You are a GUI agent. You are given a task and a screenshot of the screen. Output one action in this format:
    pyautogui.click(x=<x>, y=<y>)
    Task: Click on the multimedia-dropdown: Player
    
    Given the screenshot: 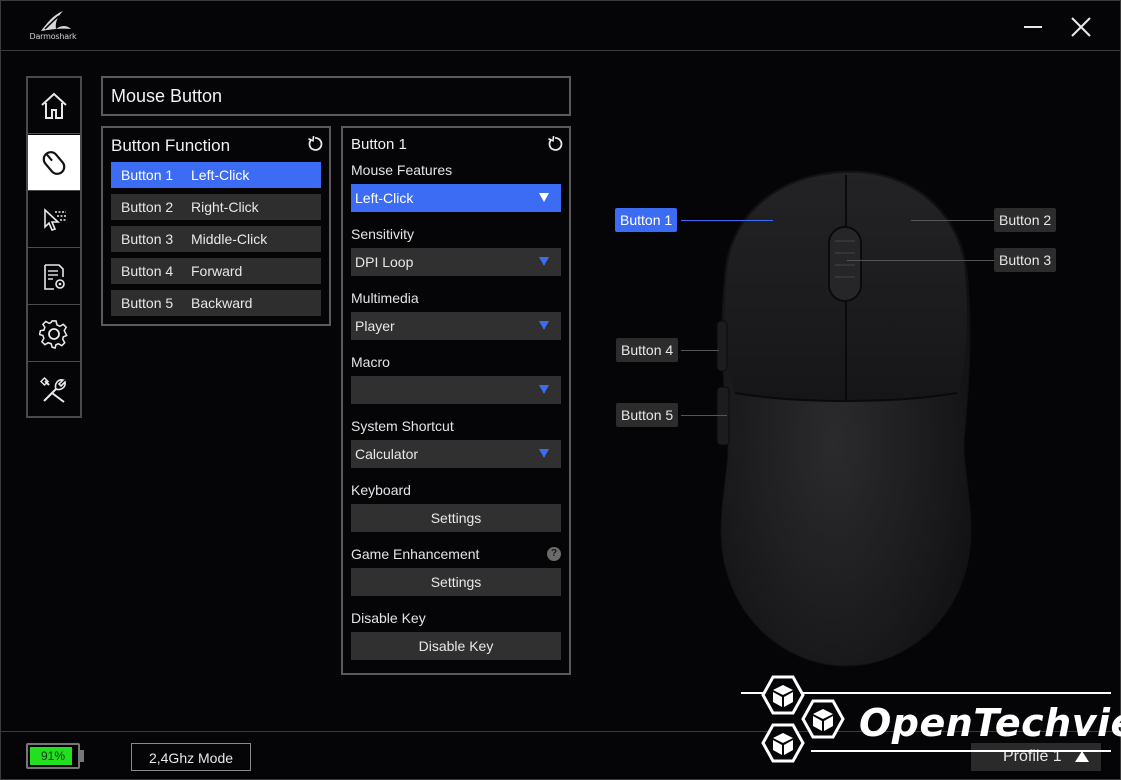 What is the action you would take?
    pyautogui.click(x=456, y=326)
    